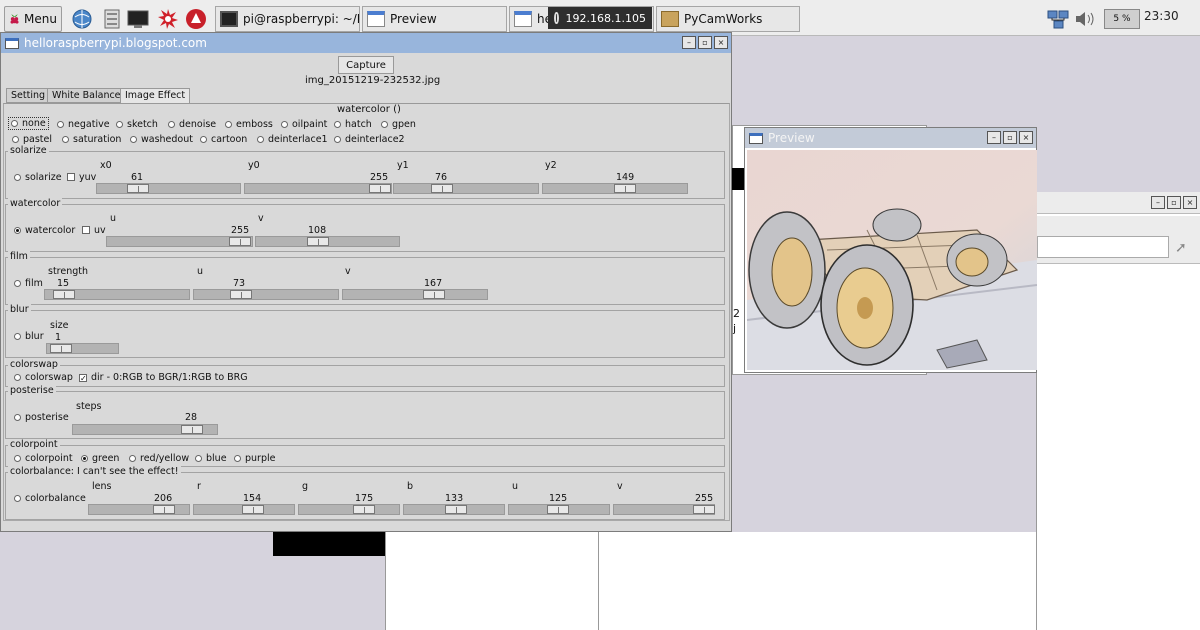  I want to click on file-manager-icon, so click(112, 19).